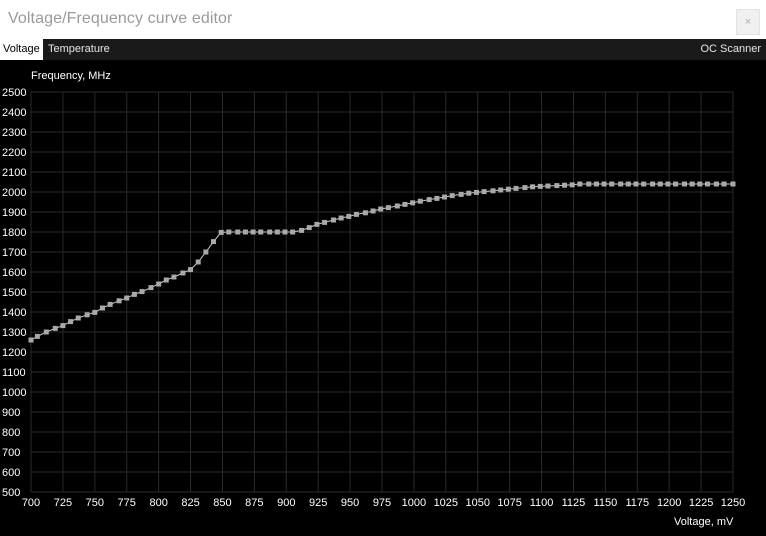 This screenshot has height=536, width=766. Describe the element at coordinates (14, 393) in the screenshot. I see `y-tick-label: 1000` at that location.